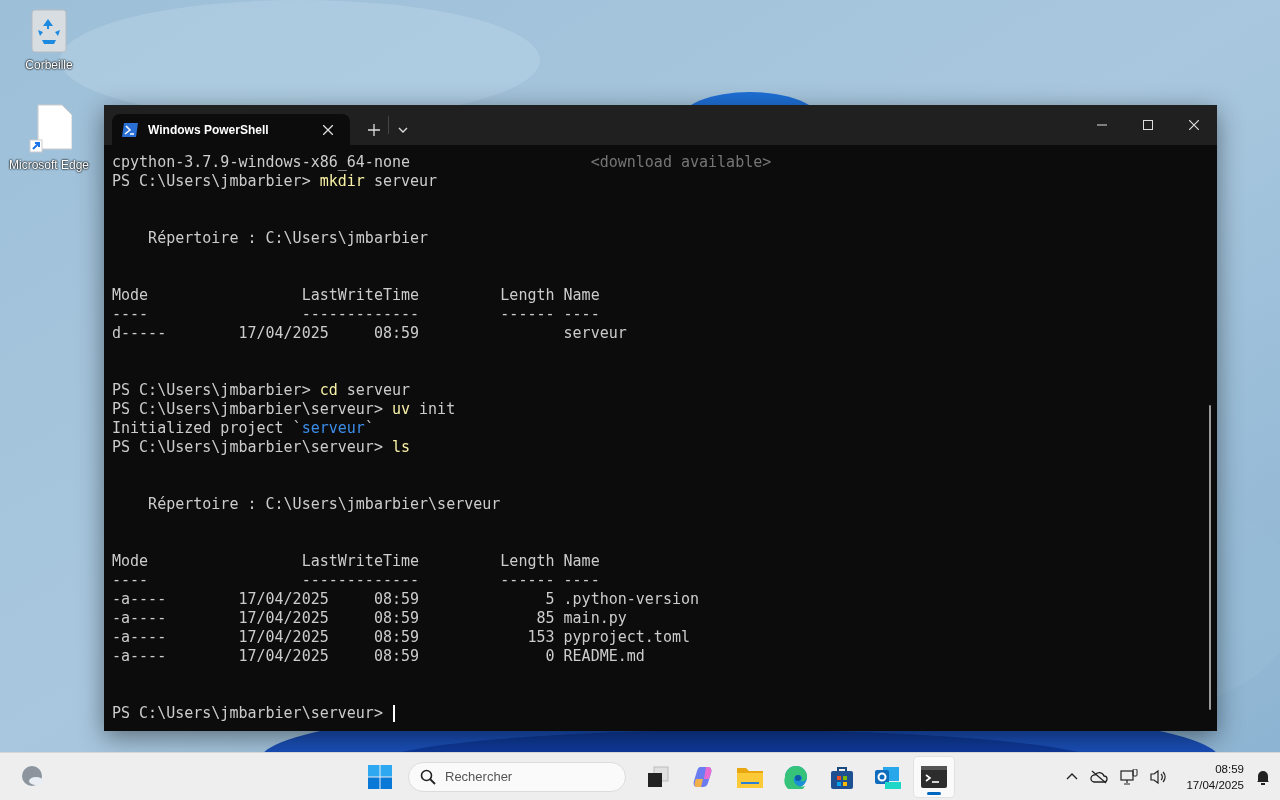 The width and height of the screenshot is (1280, 800). What do you see at coordinates (842, 776) in the screenshot?
I see `shopping-bag-icon` at bounding box center [842, 776].